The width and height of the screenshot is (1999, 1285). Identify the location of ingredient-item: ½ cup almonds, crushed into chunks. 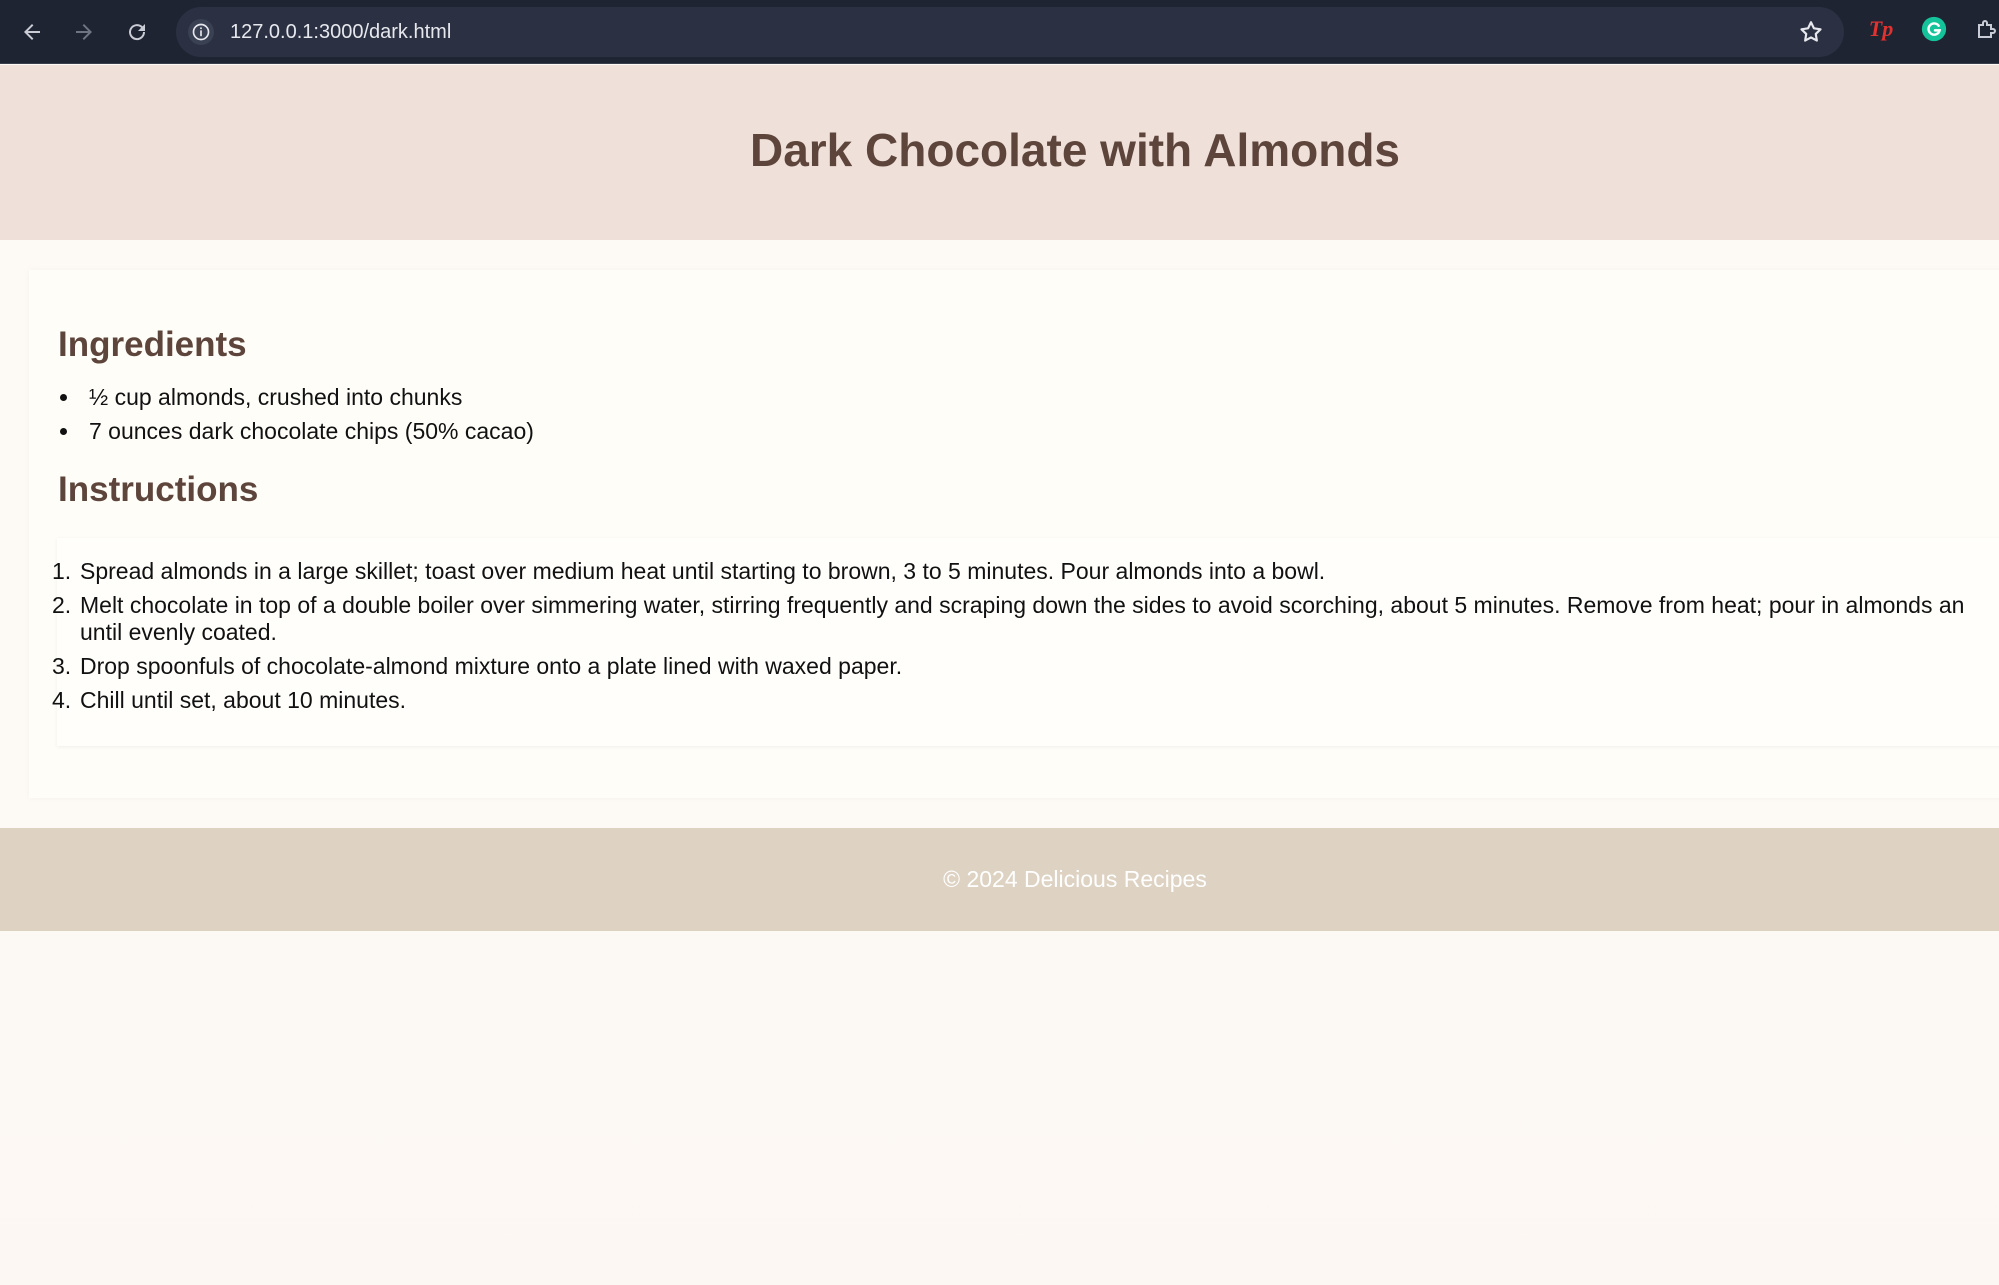
(296, 397).